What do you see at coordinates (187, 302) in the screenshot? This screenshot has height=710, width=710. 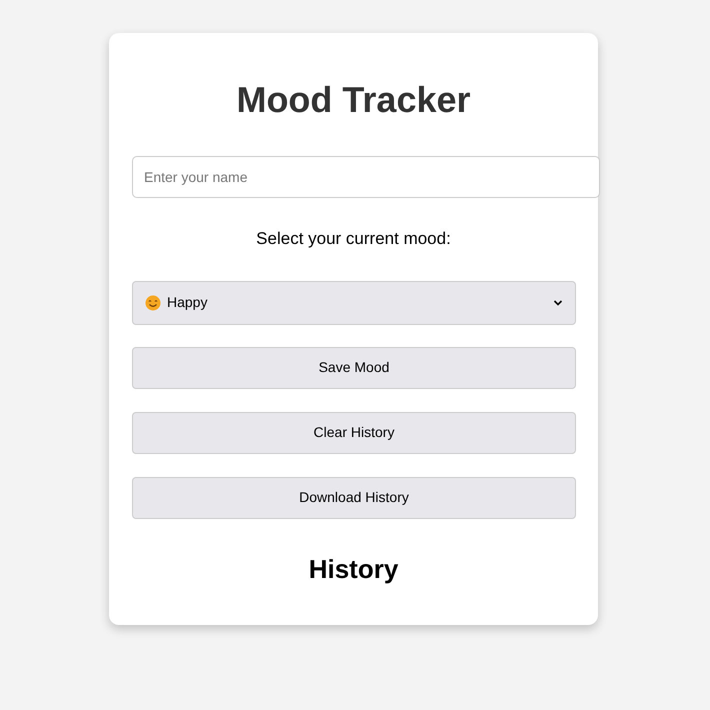 I see `selected-mood: Happy` at bounding box center [187, 302].